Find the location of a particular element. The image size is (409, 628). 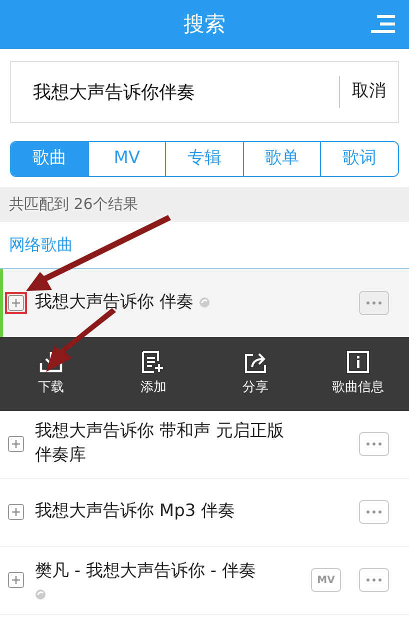

info-icon is located at coordinates (357, 361).